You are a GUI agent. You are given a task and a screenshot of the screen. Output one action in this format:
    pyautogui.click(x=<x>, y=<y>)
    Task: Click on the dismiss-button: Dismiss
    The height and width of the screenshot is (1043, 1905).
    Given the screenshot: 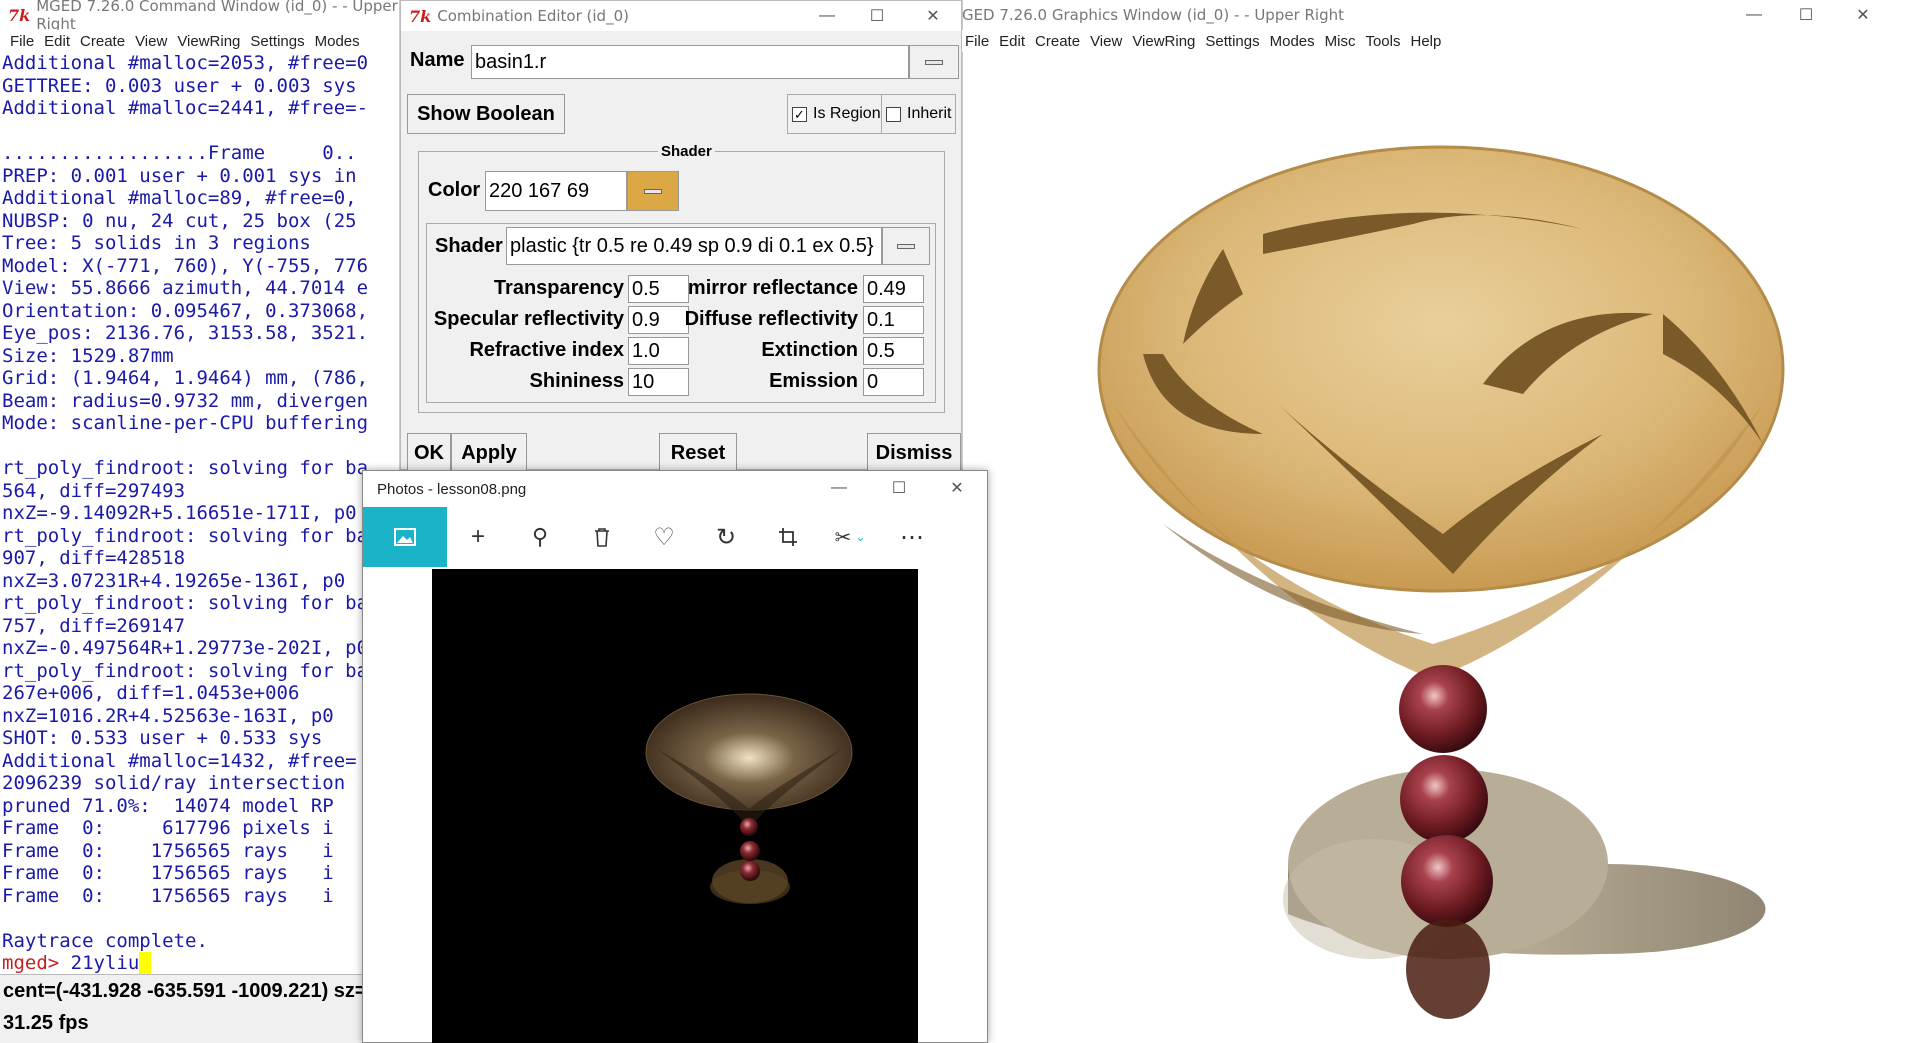 What is the action you would take?
    pyautogui.click(x=914, y=453)
    